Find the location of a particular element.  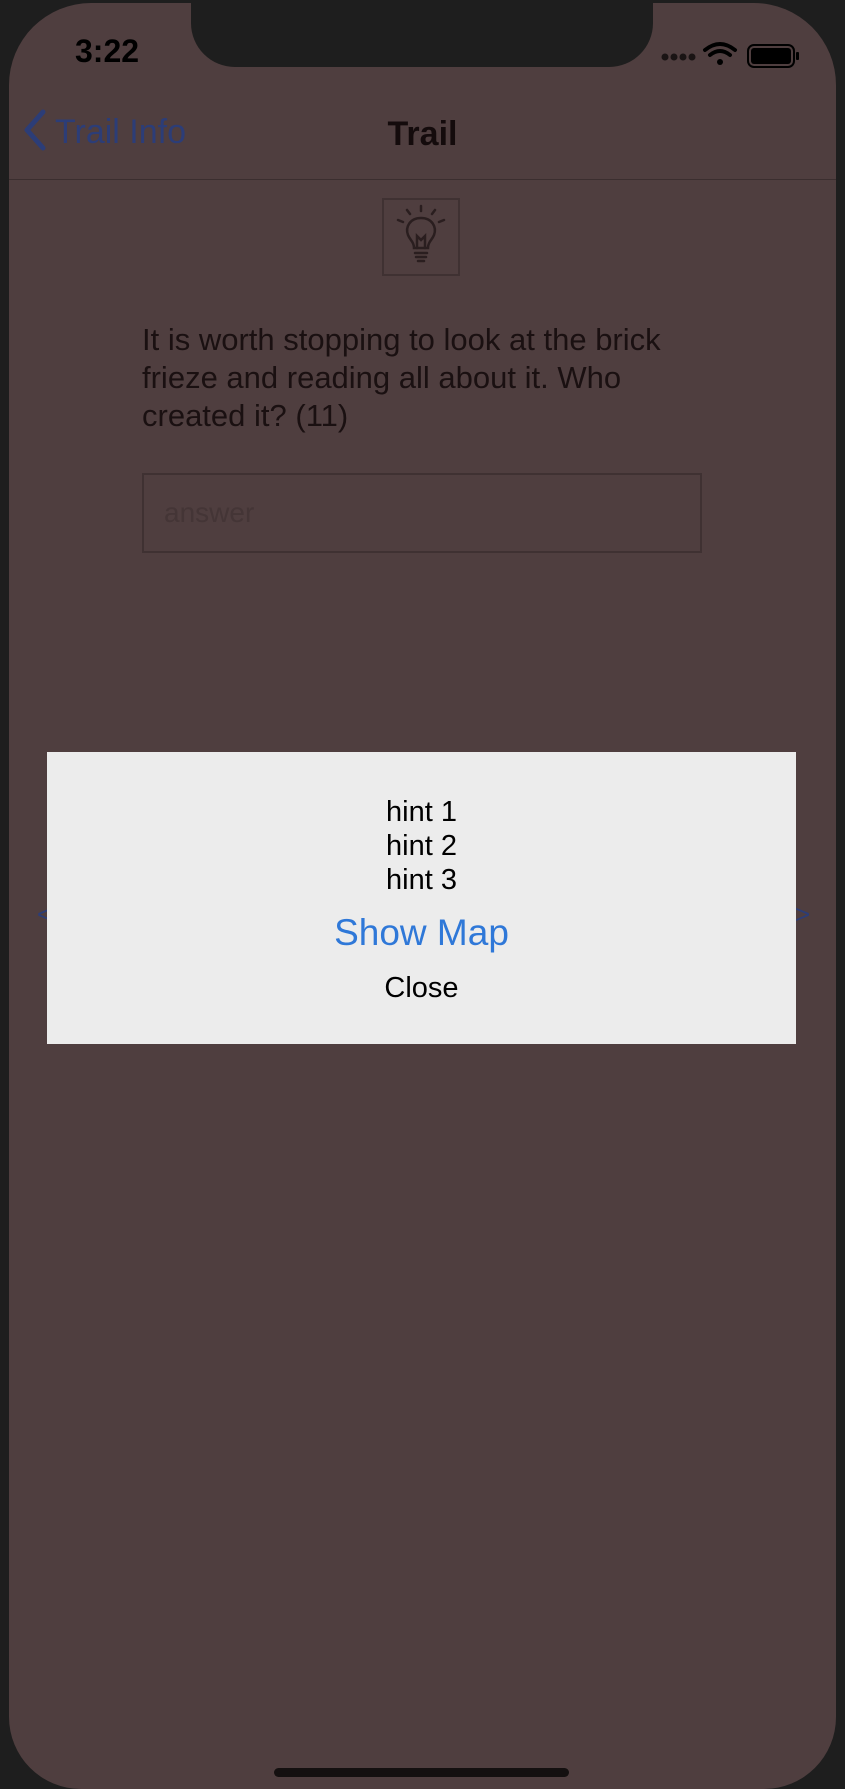

battery-icon is located at coordinates (773, 56).